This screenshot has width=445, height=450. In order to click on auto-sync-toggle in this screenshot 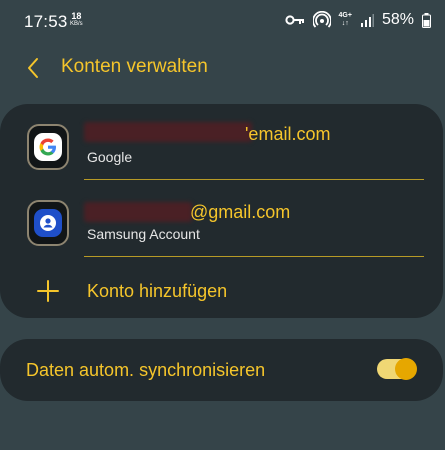, I will do `click(397, 369)`.